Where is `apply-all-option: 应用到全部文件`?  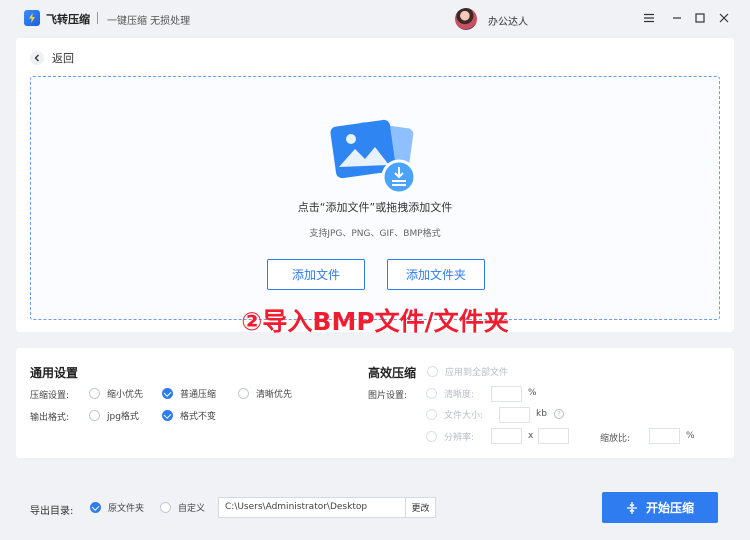
apply-all-option: 应用到全部文件 is located at coordinates (467, 371).